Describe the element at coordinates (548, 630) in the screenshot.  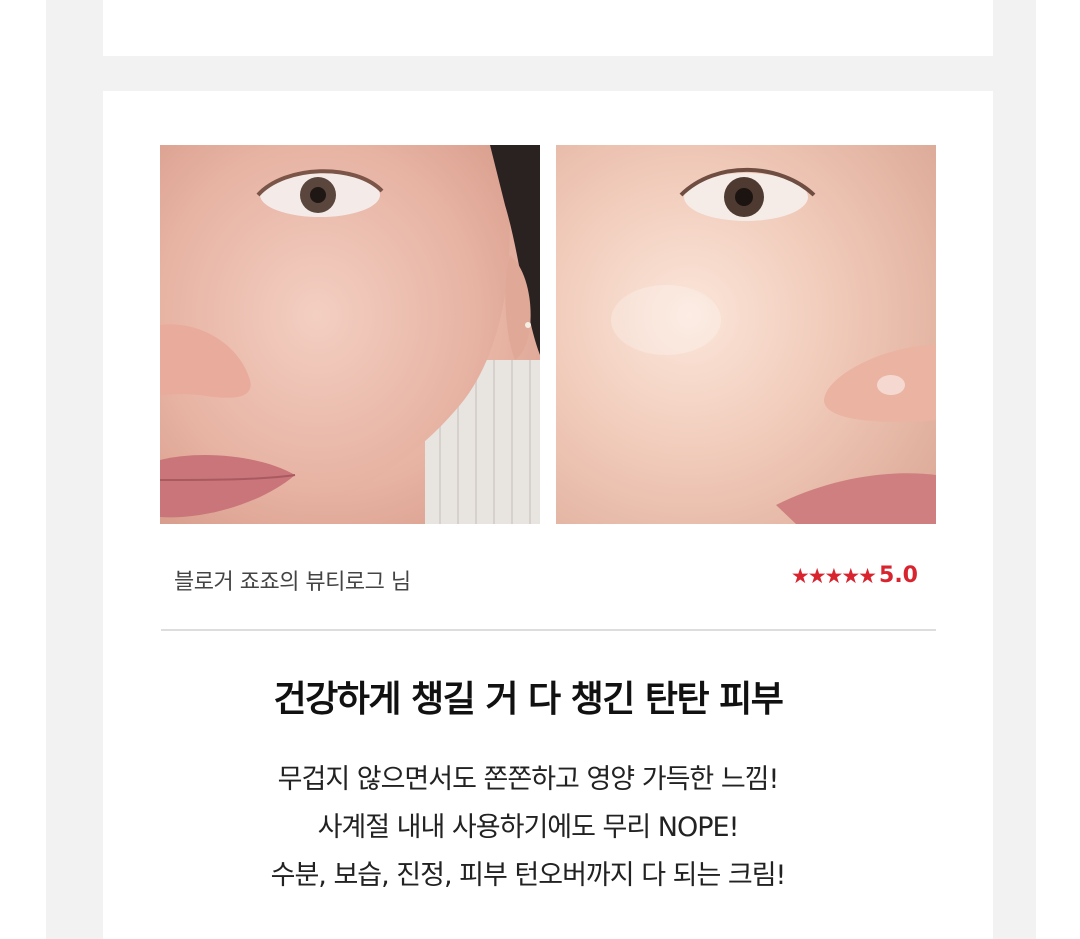
I see `divider` at that location.